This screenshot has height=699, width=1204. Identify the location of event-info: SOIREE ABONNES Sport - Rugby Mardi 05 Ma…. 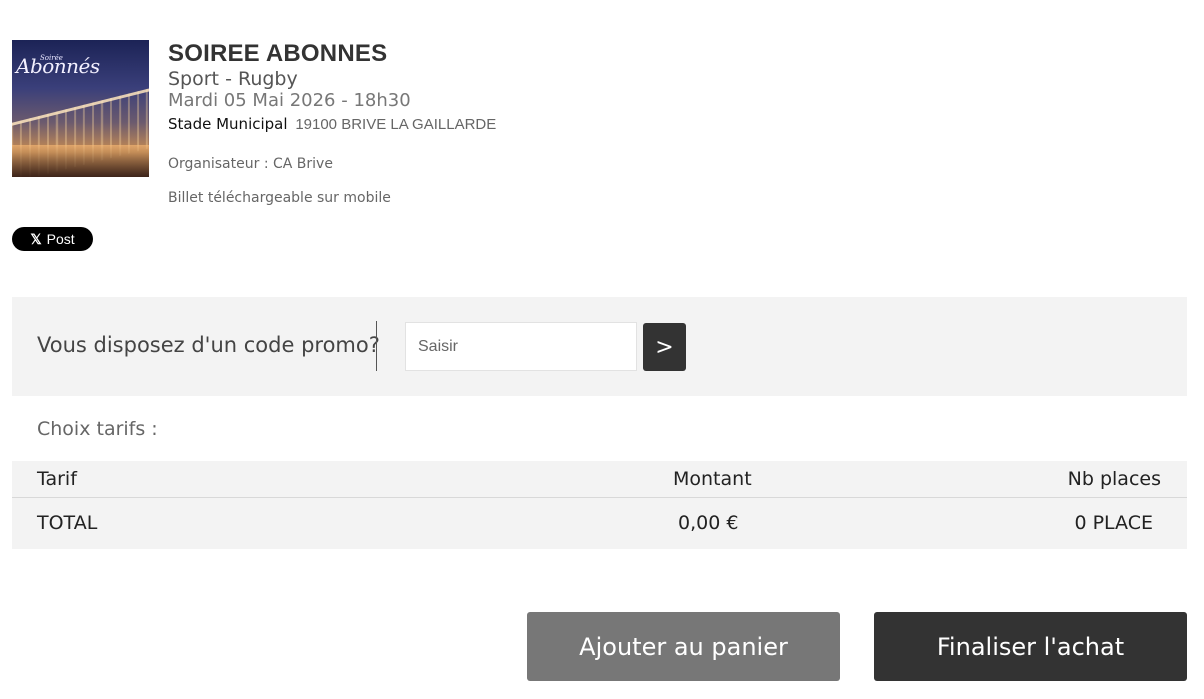
(332, 87).